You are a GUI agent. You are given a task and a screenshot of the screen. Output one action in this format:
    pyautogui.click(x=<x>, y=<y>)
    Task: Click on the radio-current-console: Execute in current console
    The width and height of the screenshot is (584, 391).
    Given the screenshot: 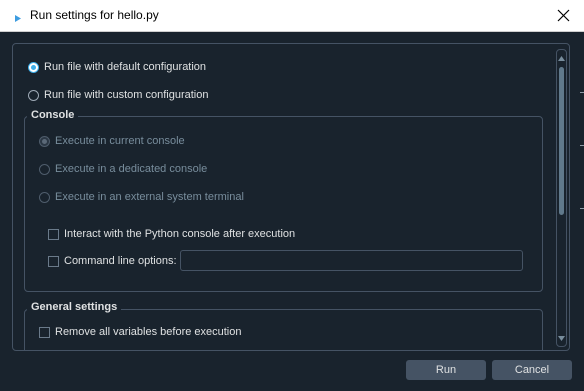 What is the action you would take?
    pyautogui.click(x=112, y=141)
    